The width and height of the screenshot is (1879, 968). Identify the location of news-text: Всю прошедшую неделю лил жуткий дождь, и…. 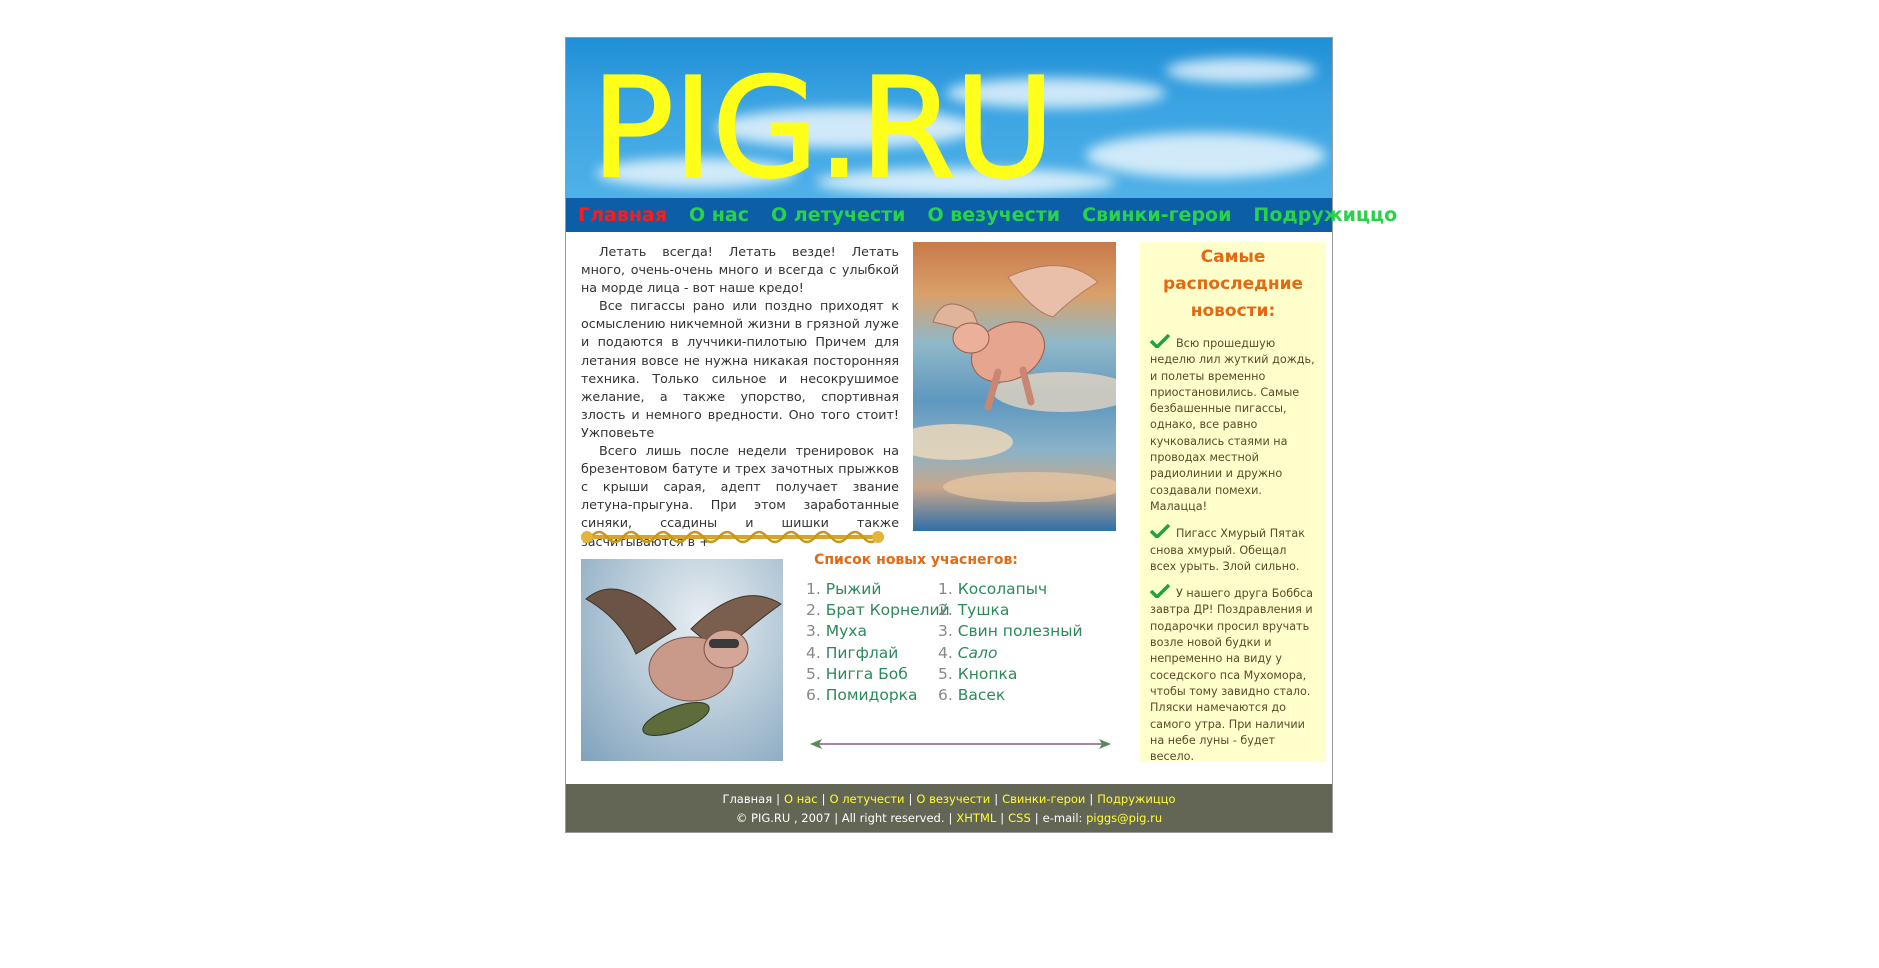
(1232, 425).